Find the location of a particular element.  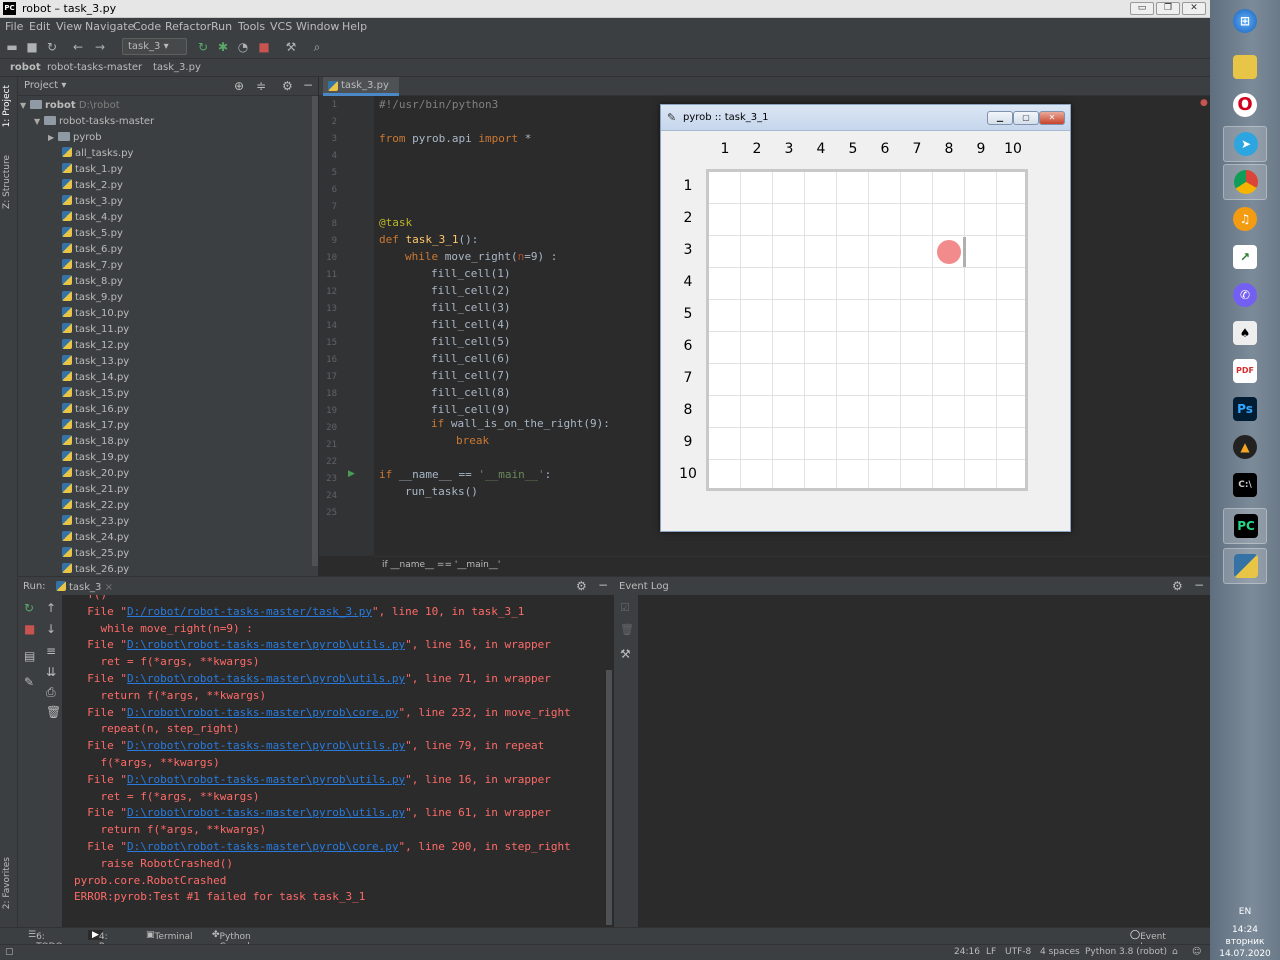

breadcrumb-file: task_3.py is located at coordinates (177, 67).